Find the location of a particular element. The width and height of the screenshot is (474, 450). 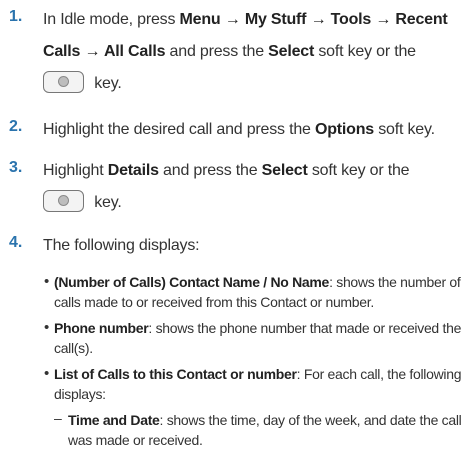

all-calls-label: All Calls is located at coordinates (134, 51).